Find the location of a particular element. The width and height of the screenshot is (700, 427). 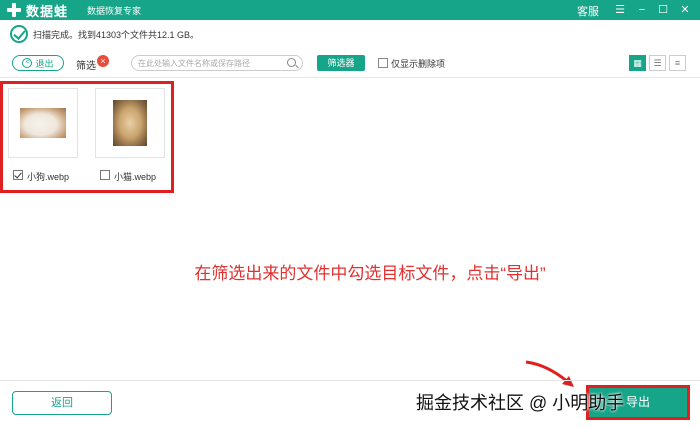

scan-status-bar: 扫描完成。找到41303个文件共12.1 GB。 is located at coordinates (350, 34).